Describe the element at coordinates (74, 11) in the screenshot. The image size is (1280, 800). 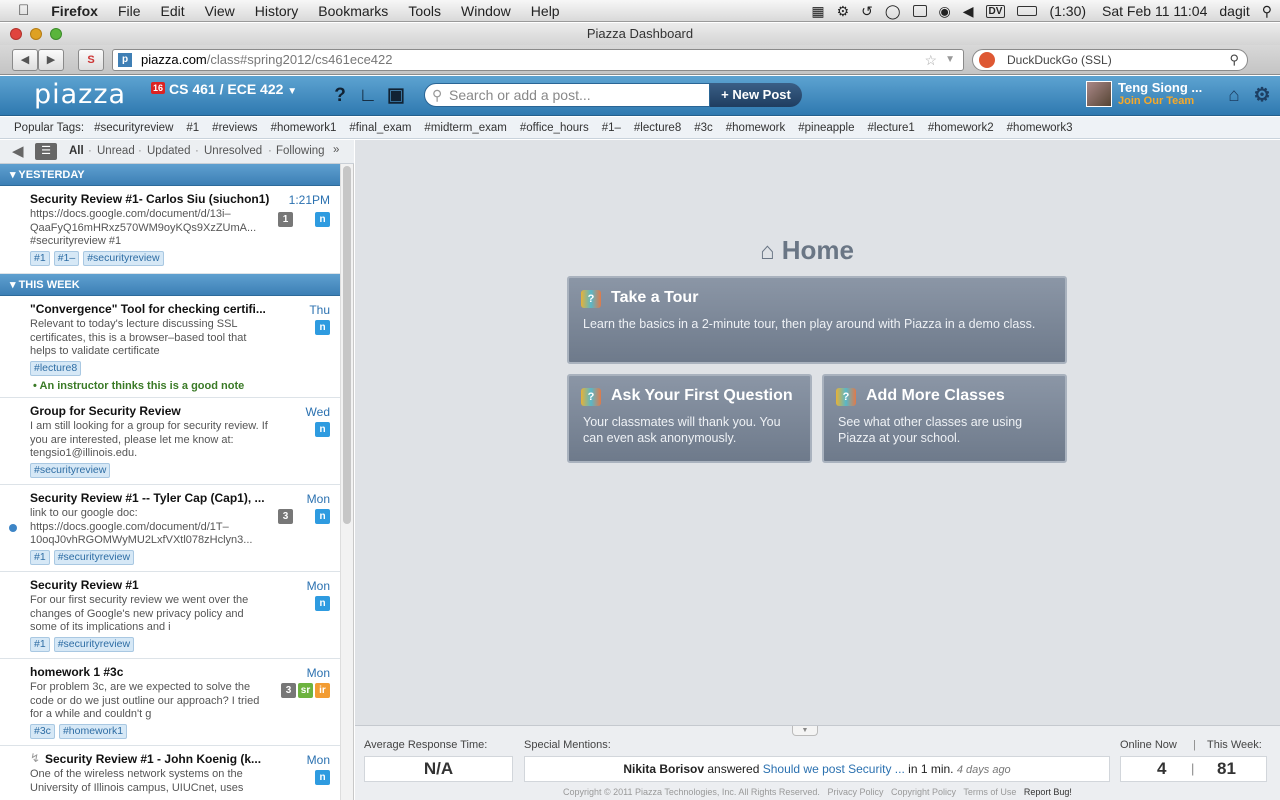
I see `menu-app: Firefox` at that location.